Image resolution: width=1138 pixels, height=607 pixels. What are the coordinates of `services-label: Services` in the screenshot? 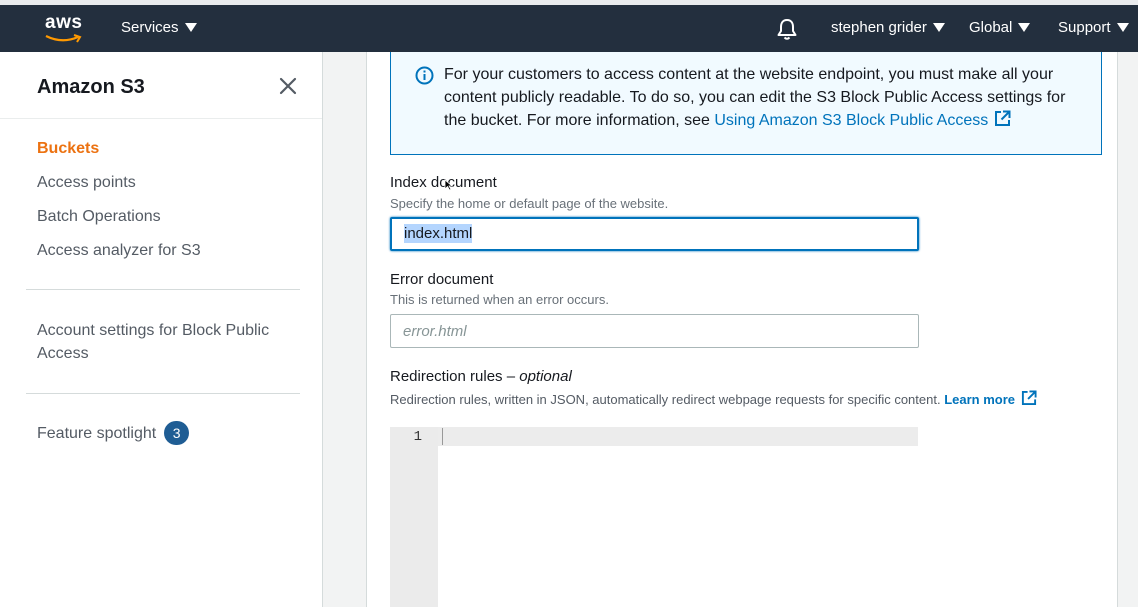 It's located at (150, 27).